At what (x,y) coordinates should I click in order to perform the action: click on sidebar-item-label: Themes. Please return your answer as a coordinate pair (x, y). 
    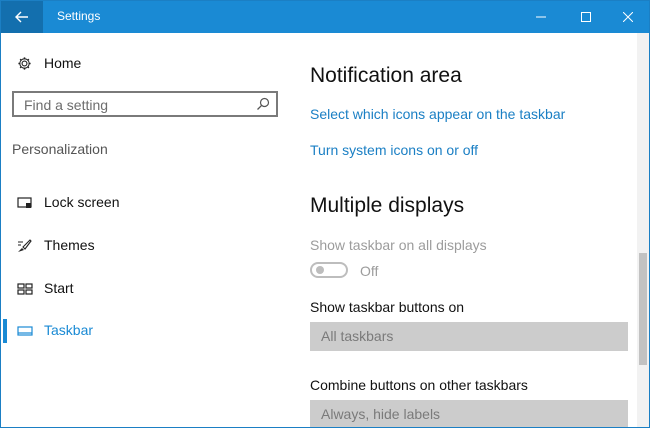
    Looking at the image, I should click on (69, 245).